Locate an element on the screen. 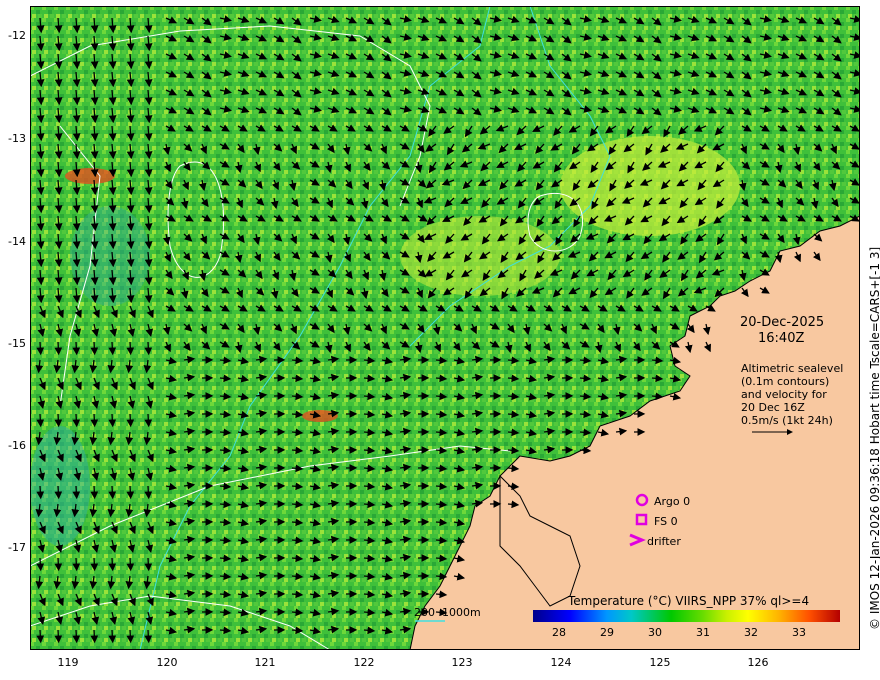 This screenshot has height=680, width=880. y-label-16: -16 is located at coordinates (17, 445).